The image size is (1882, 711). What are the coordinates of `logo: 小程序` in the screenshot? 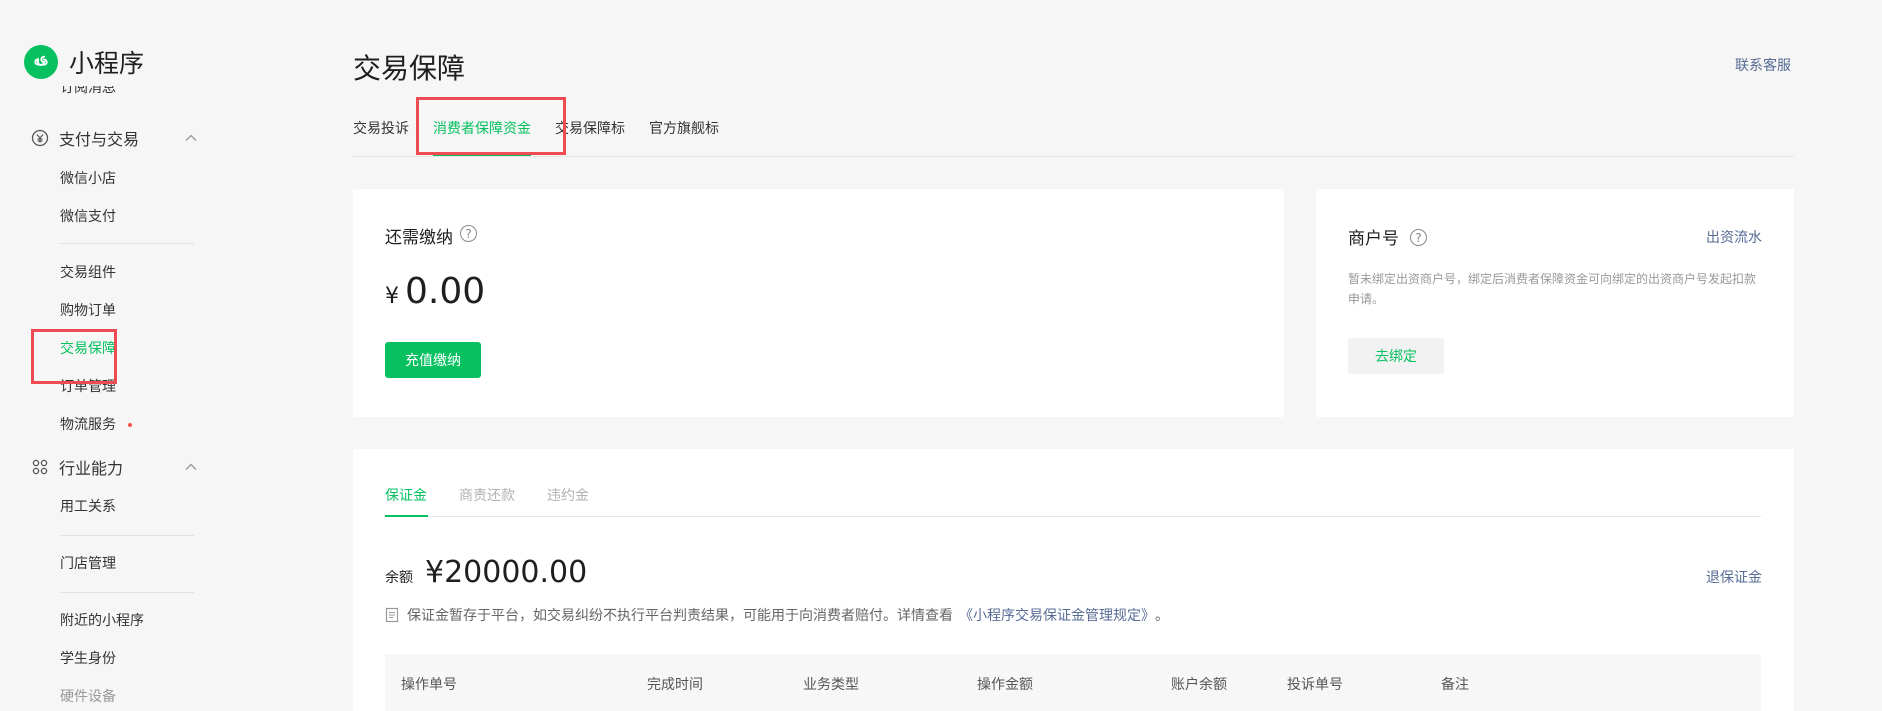 It's located at (84, 62).